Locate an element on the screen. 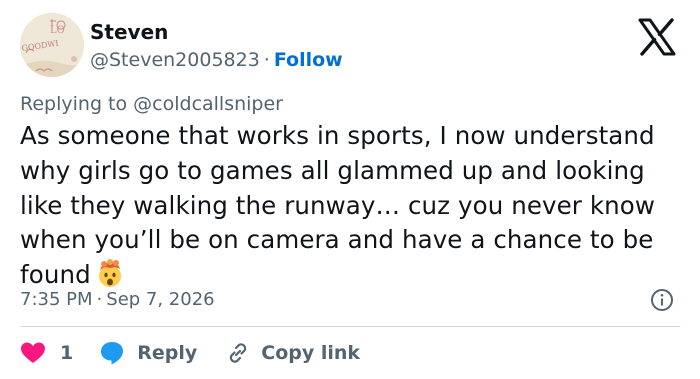 Image resolution: width=700 pixels, height=379 pixels. exploding-head-emoji is located at coordinates (110, 274).